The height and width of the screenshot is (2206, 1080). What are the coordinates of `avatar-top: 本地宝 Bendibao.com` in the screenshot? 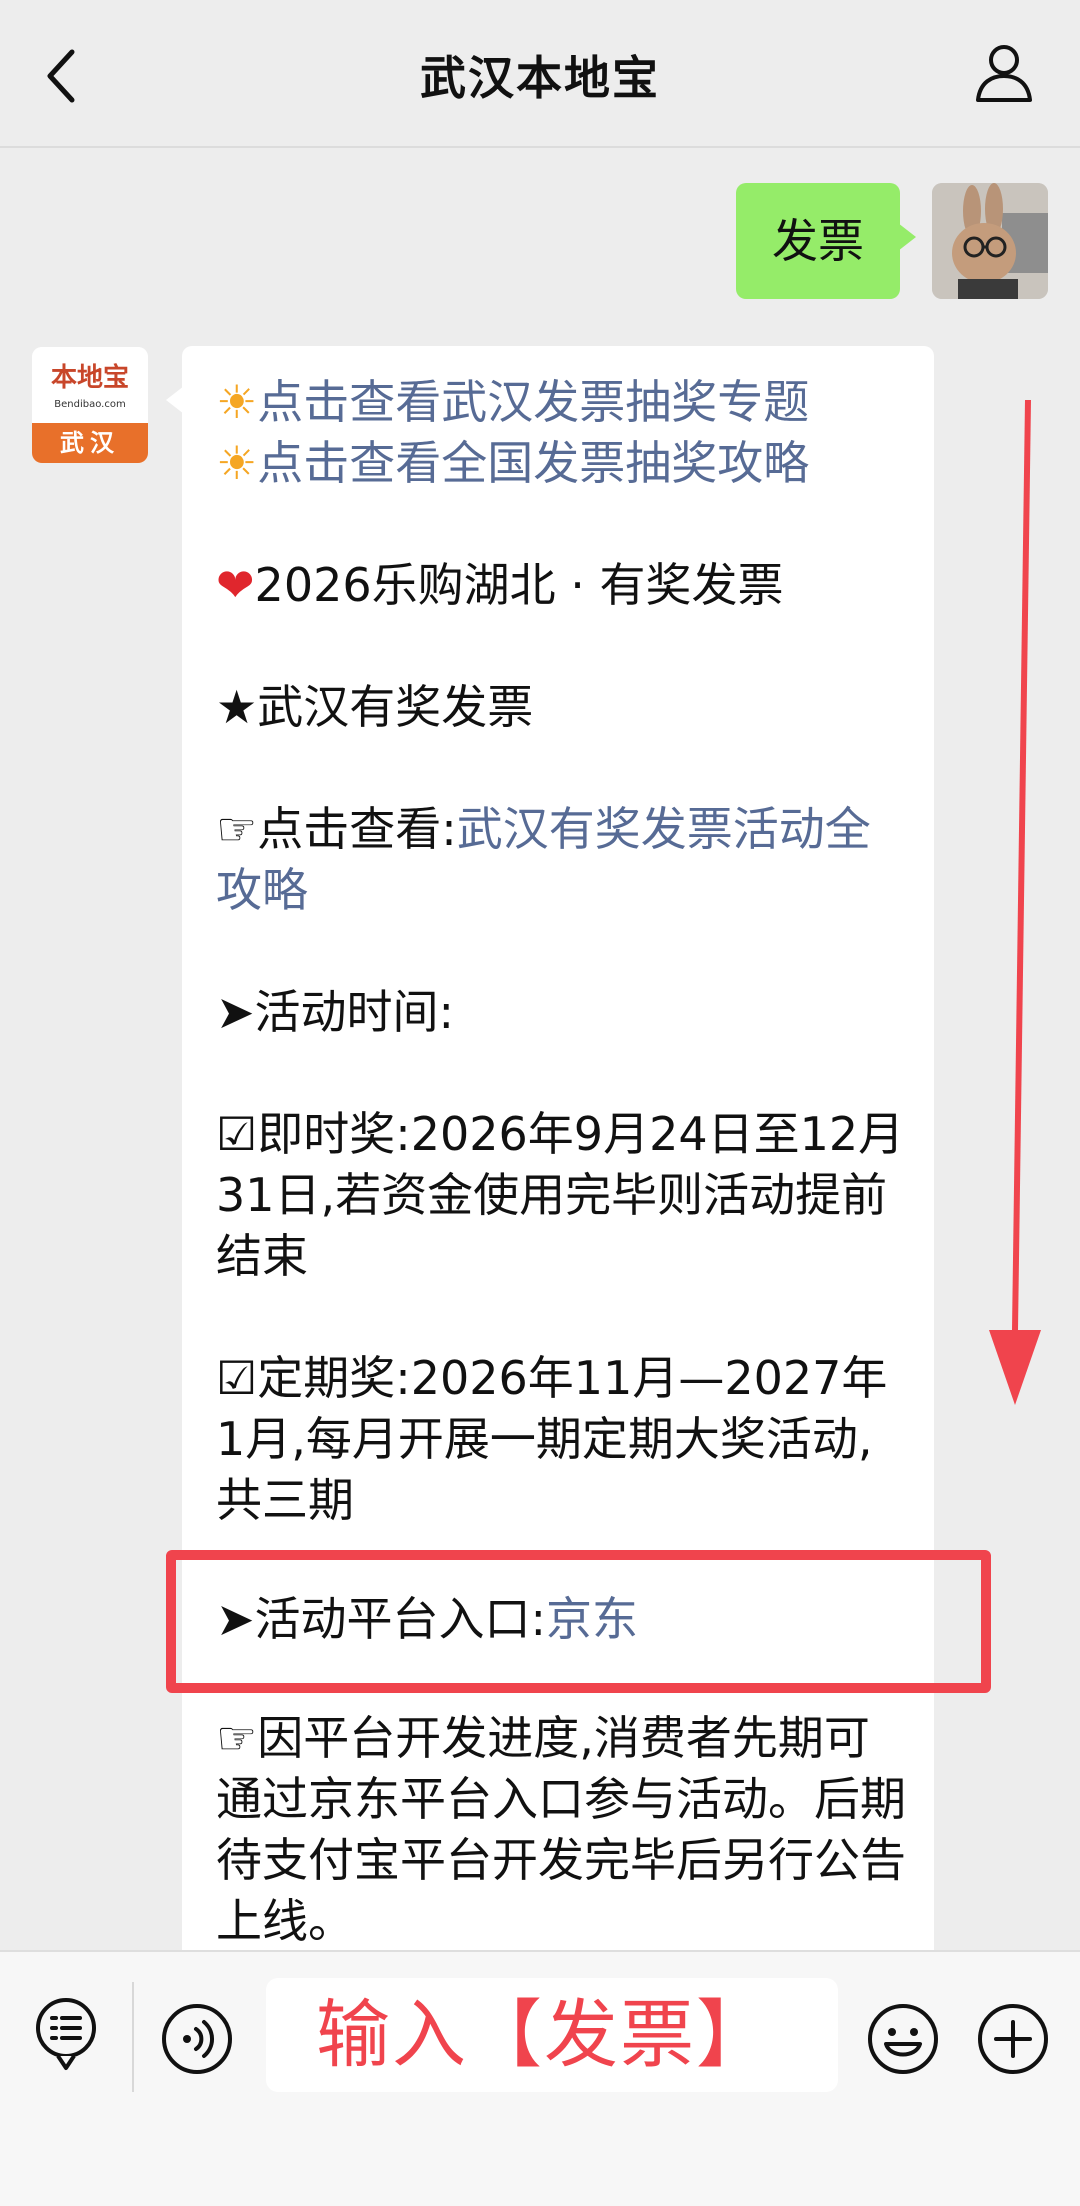 It's located at (90, 385).